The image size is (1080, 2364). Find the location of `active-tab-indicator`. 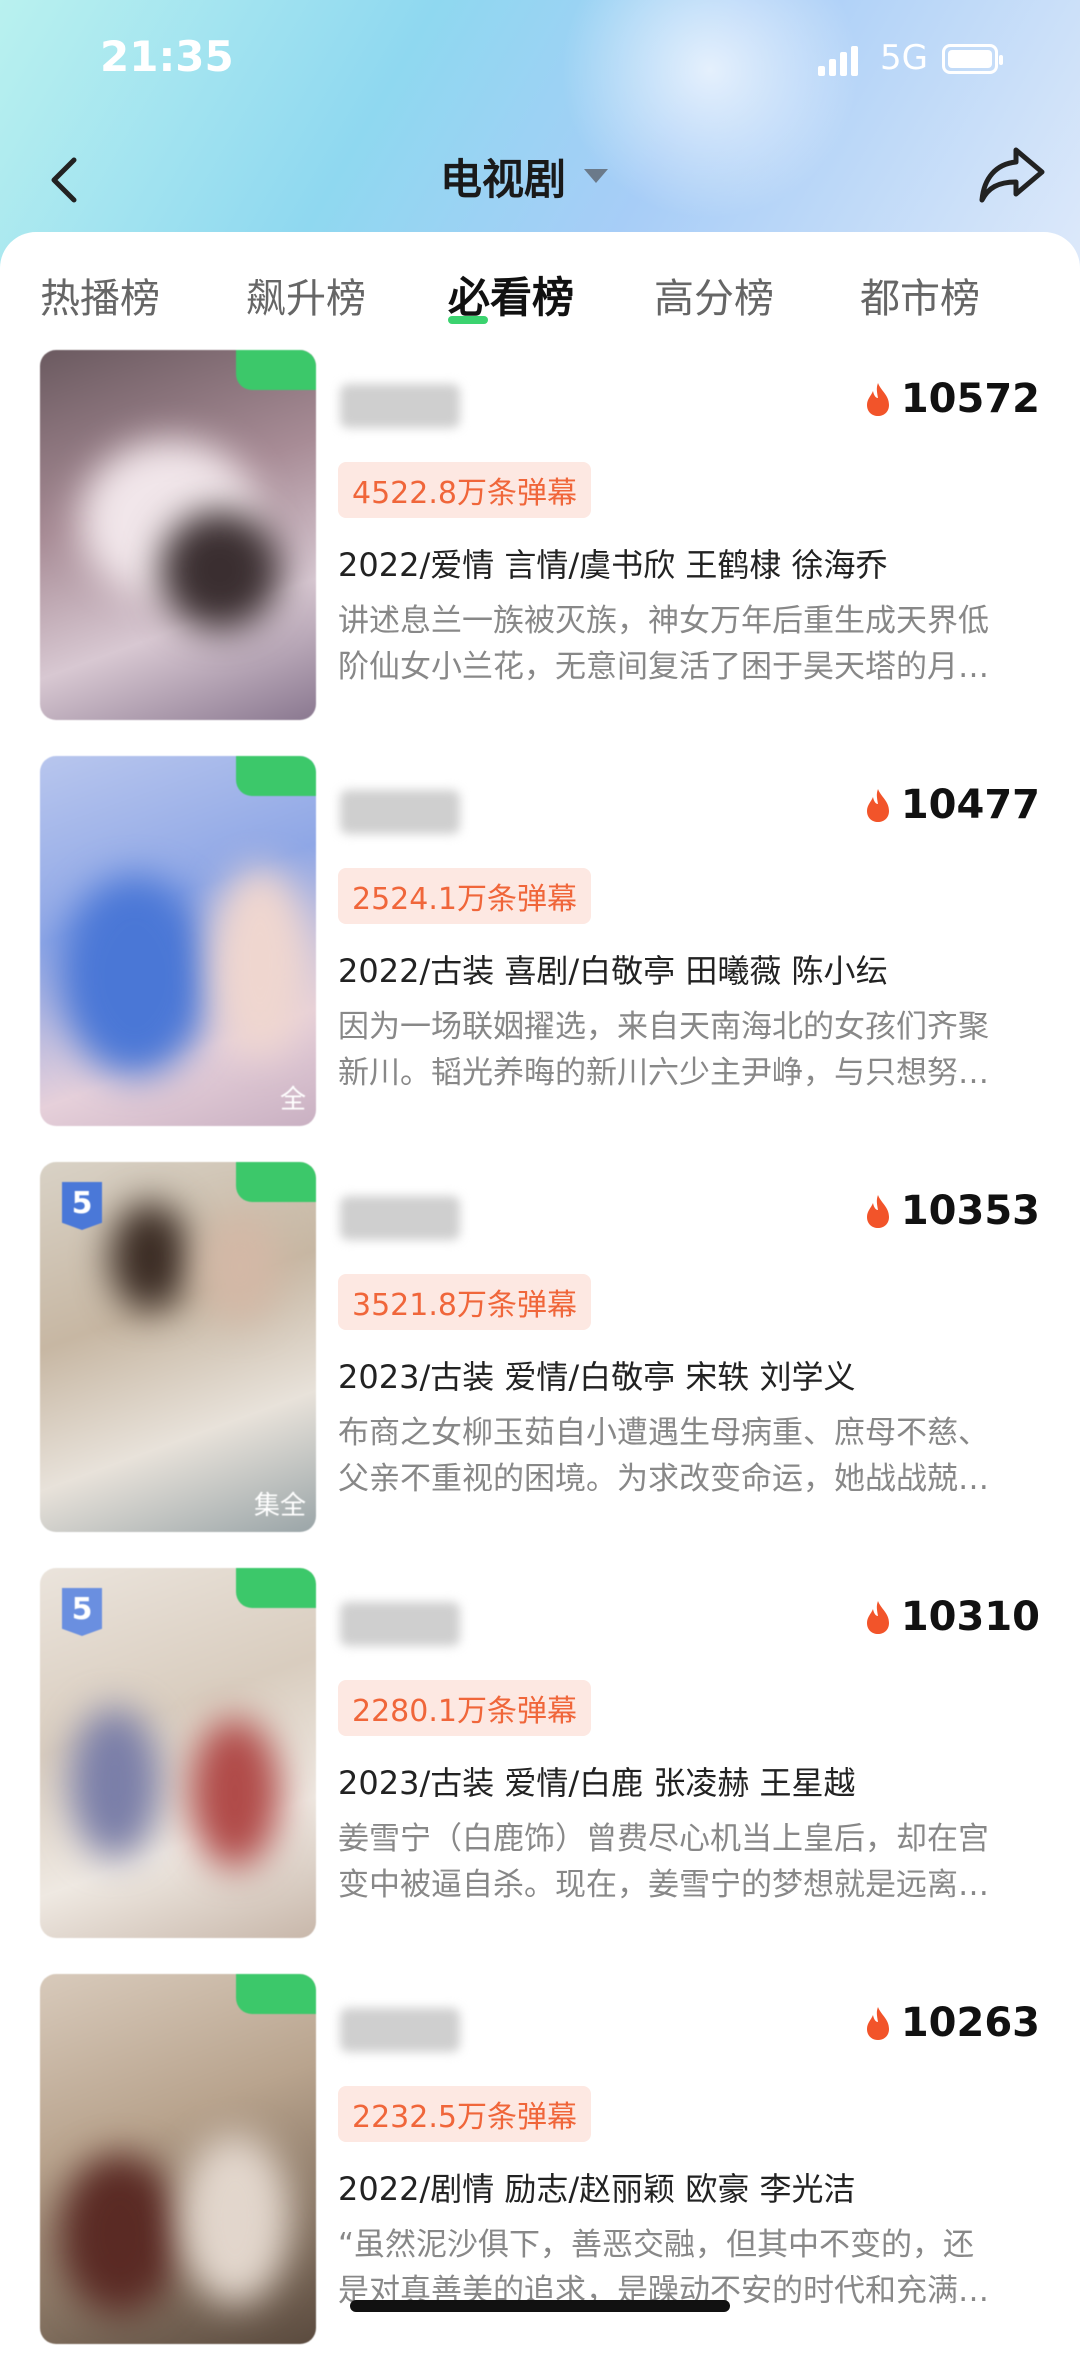

active-tab-indicator is located at coordinates (468, 320).